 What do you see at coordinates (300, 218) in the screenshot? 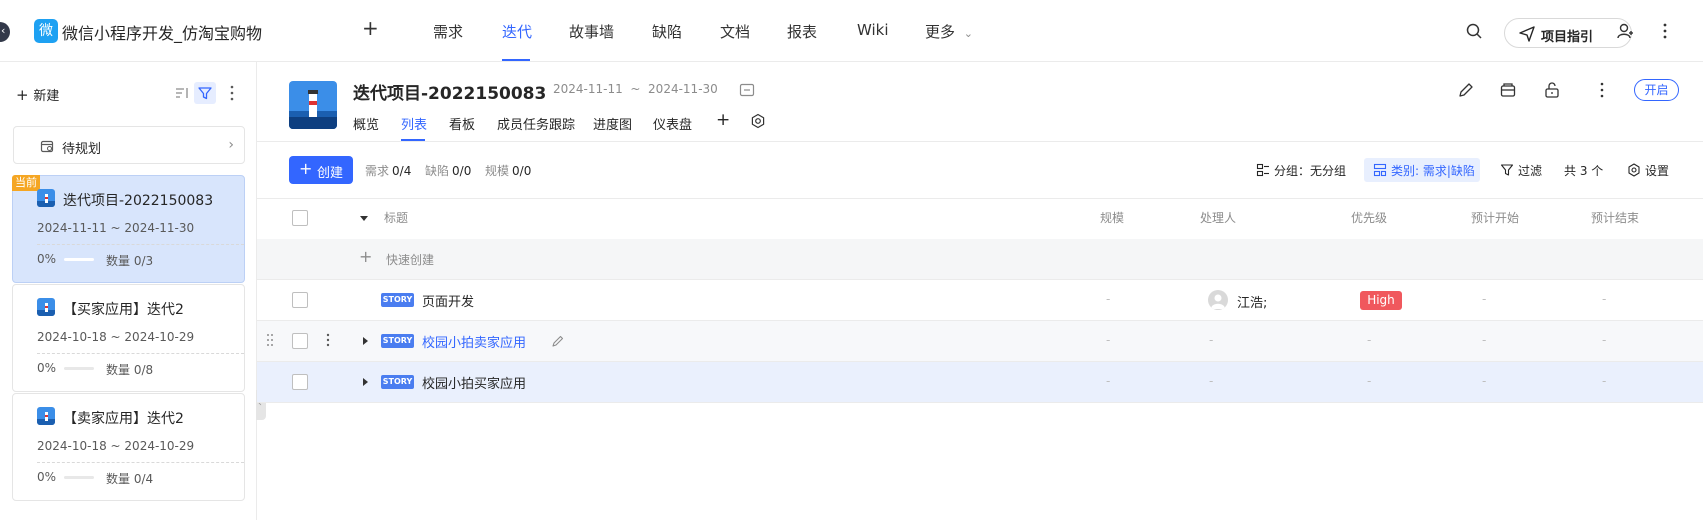
I see `select-all-checkbox` at bounding box center [300, 218].